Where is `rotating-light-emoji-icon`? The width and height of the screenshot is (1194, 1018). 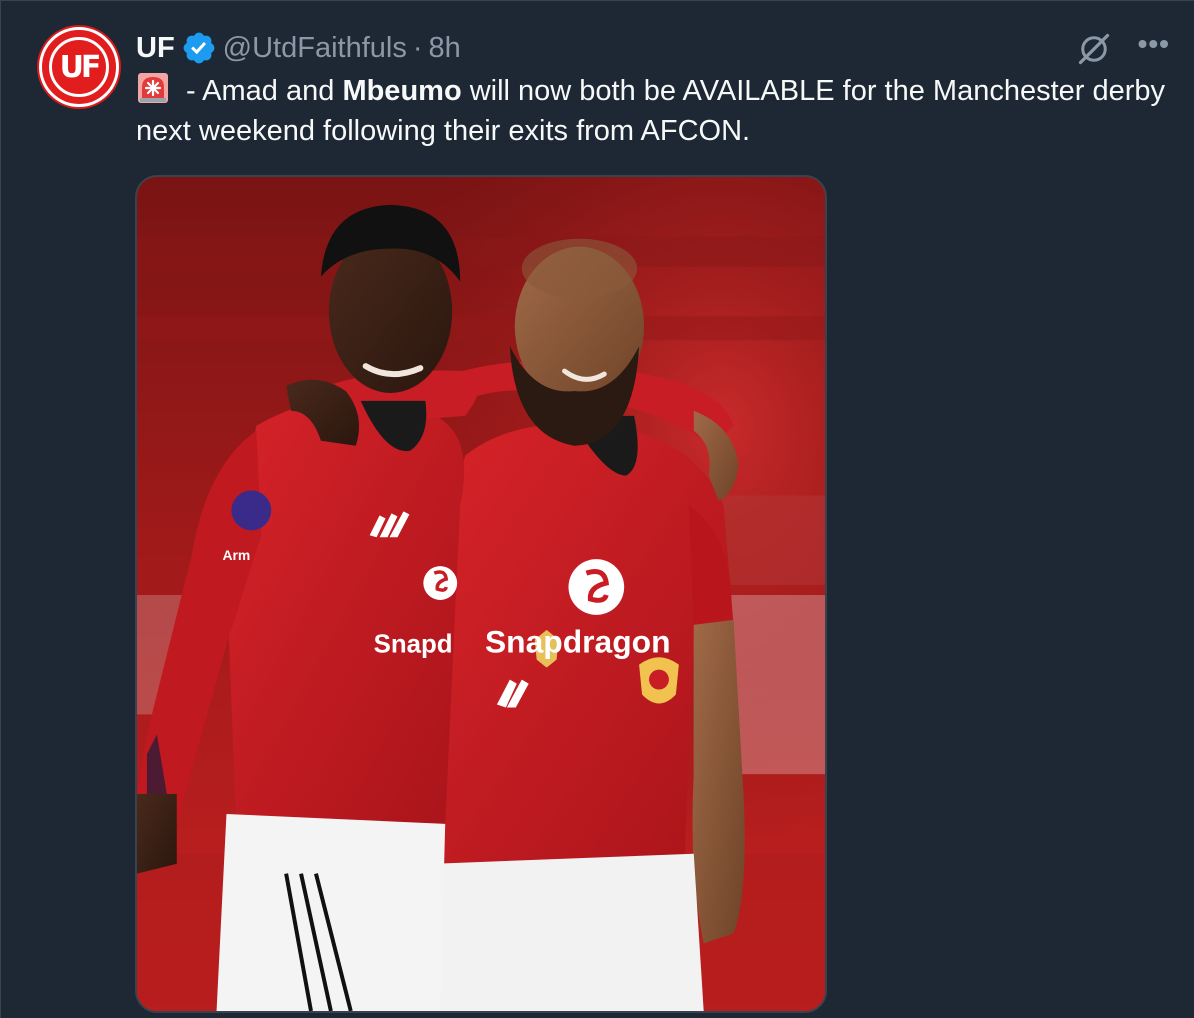
rotating-light-emoji-icon is located at coordinates (153, 88).